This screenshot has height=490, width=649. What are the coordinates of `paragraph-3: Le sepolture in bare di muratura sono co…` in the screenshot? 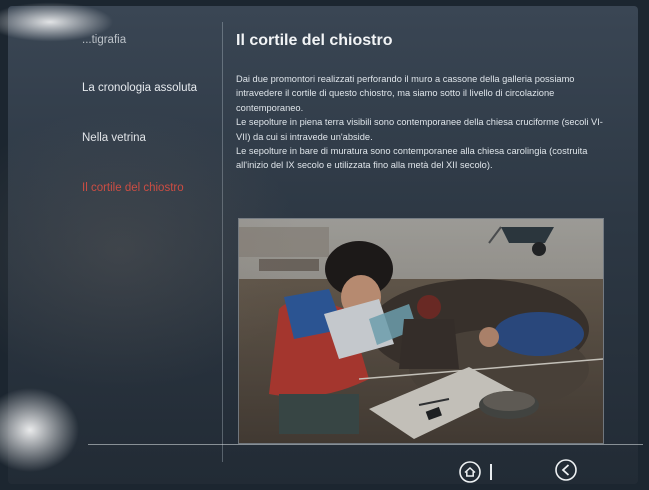 It's located at (412, 158).